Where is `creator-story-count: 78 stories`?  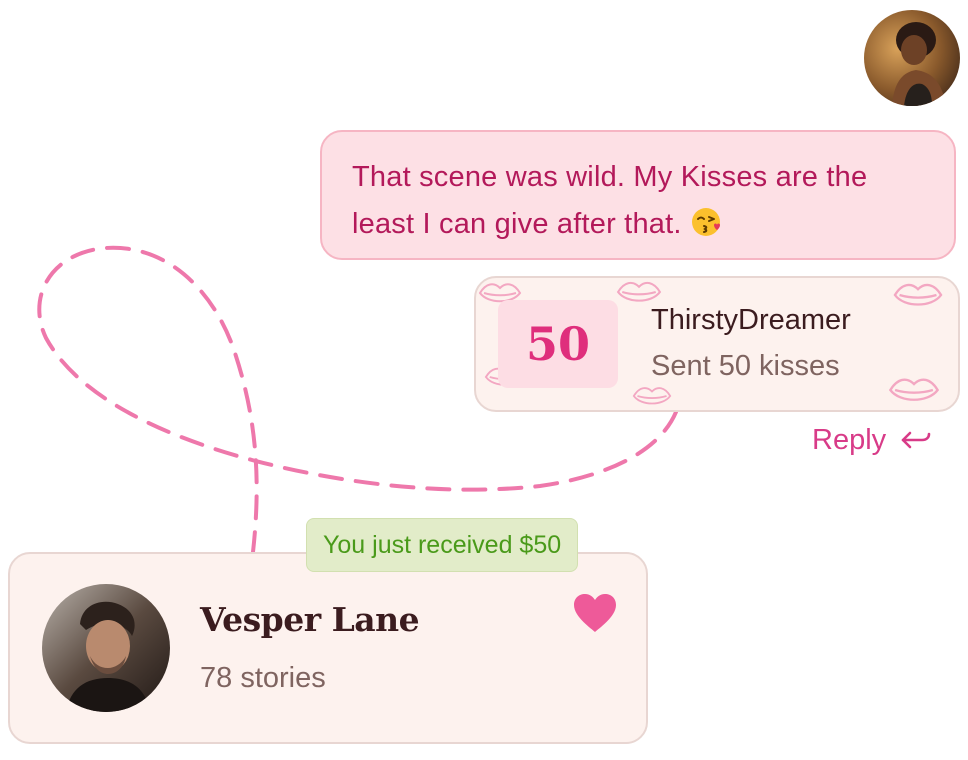 creator-story-count: 78 stories is located at coordinates (263, 678).